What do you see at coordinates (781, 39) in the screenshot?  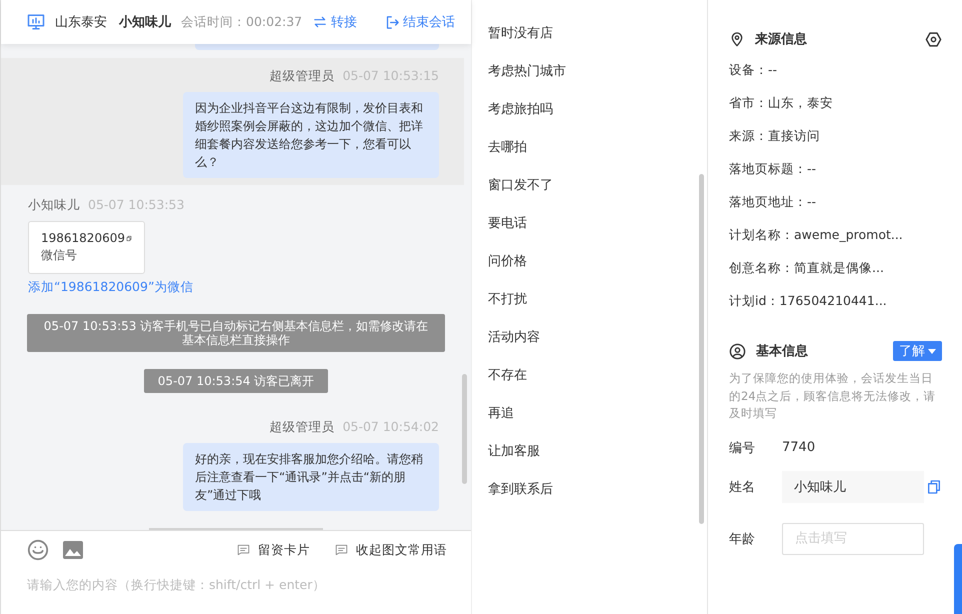 I see `section-title: 来源信息` at bounding box center [781, 39].